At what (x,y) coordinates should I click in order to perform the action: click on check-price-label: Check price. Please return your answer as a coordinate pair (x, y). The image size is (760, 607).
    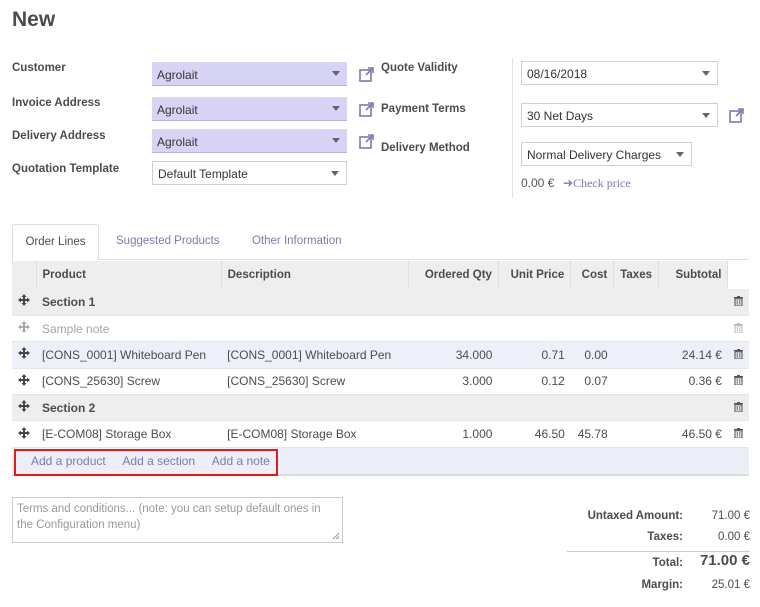
    Looking at the image, I should click on (602, 183).